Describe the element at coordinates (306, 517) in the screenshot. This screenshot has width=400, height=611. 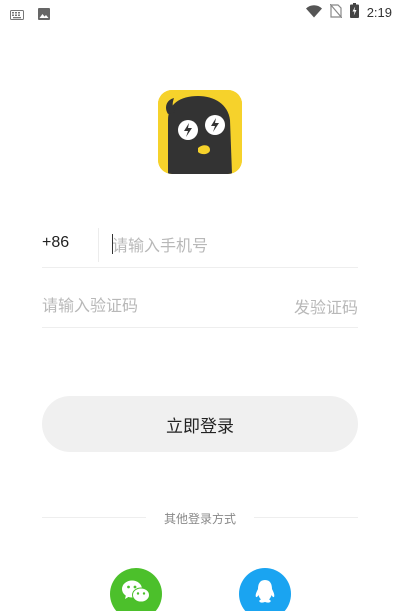
I see `divider-line-right` at that location.